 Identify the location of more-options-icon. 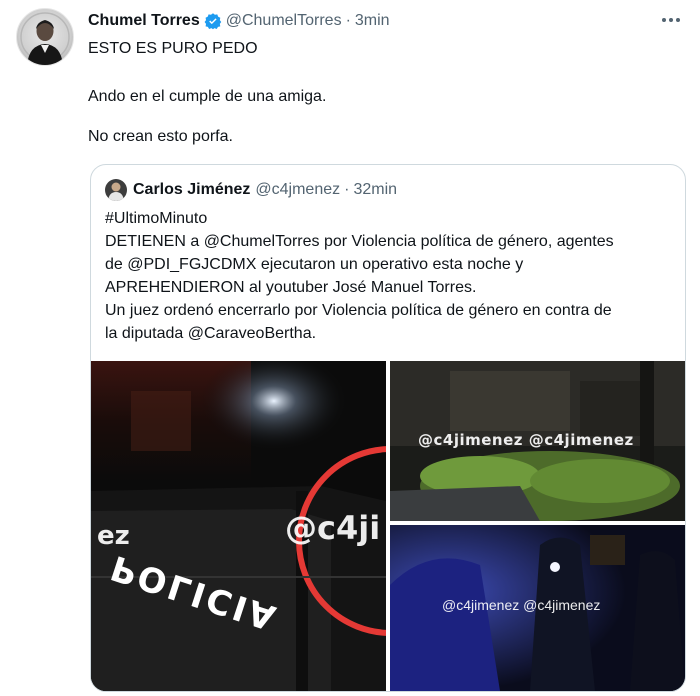
(671, 20).